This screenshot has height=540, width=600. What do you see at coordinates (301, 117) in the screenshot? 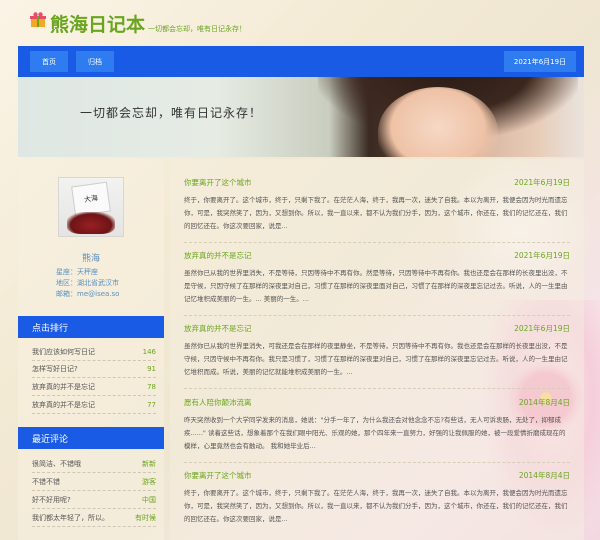
I see `header-banner: 一切都会忘却，唯有日记永存！` at bounding box center [301, 117].